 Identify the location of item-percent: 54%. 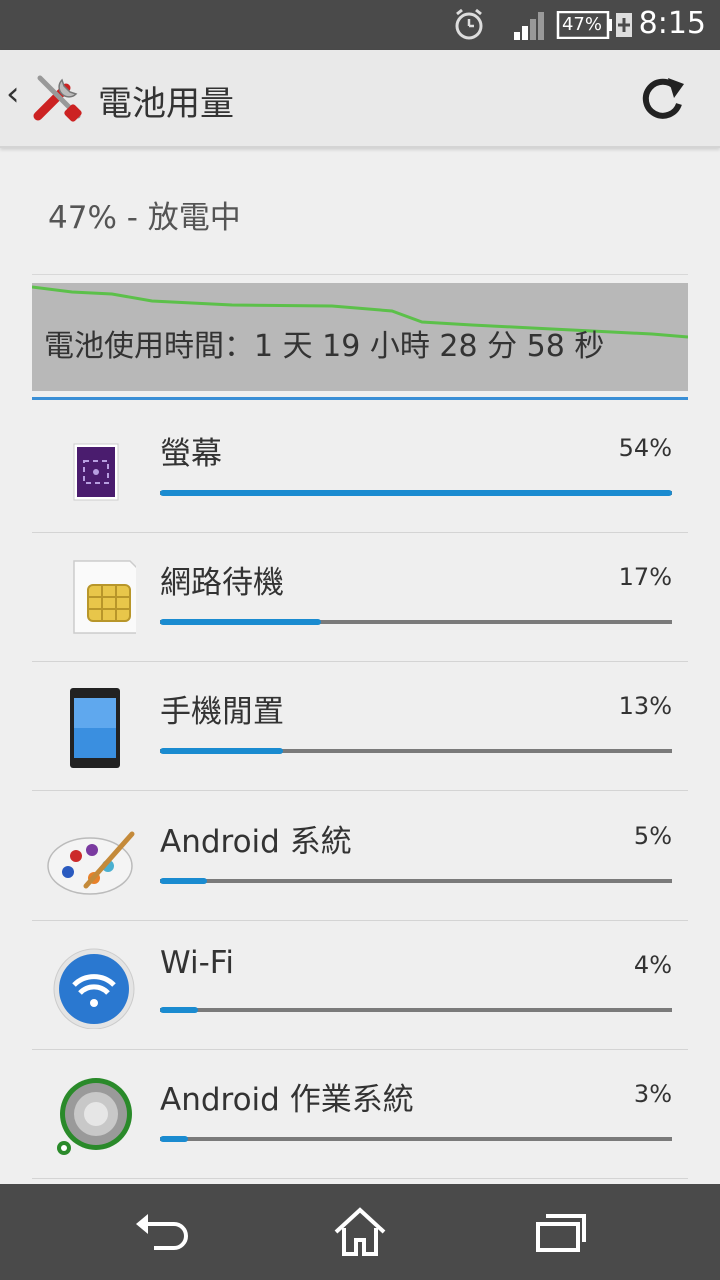
(645, 448).